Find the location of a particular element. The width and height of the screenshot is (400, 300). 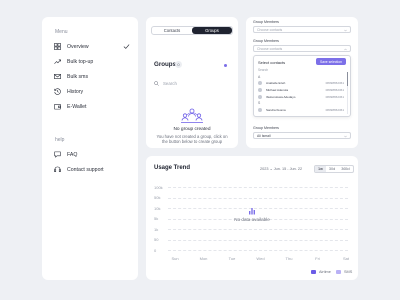

sidebar-item-label: FAQ is located at coordinates (72, 154).